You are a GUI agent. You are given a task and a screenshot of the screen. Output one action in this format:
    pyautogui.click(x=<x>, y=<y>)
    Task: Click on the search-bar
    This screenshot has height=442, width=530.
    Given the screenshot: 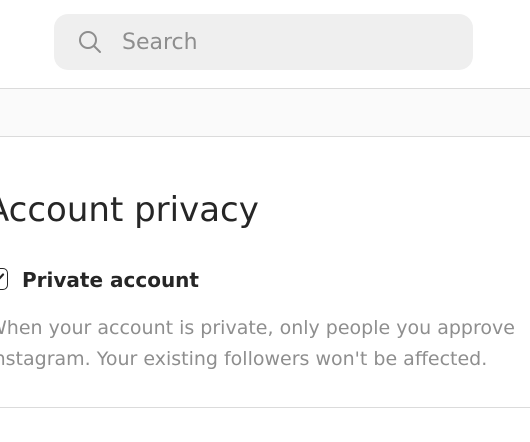 What is the action you would take?
    pyautogui.click(x=263, y=42)
    